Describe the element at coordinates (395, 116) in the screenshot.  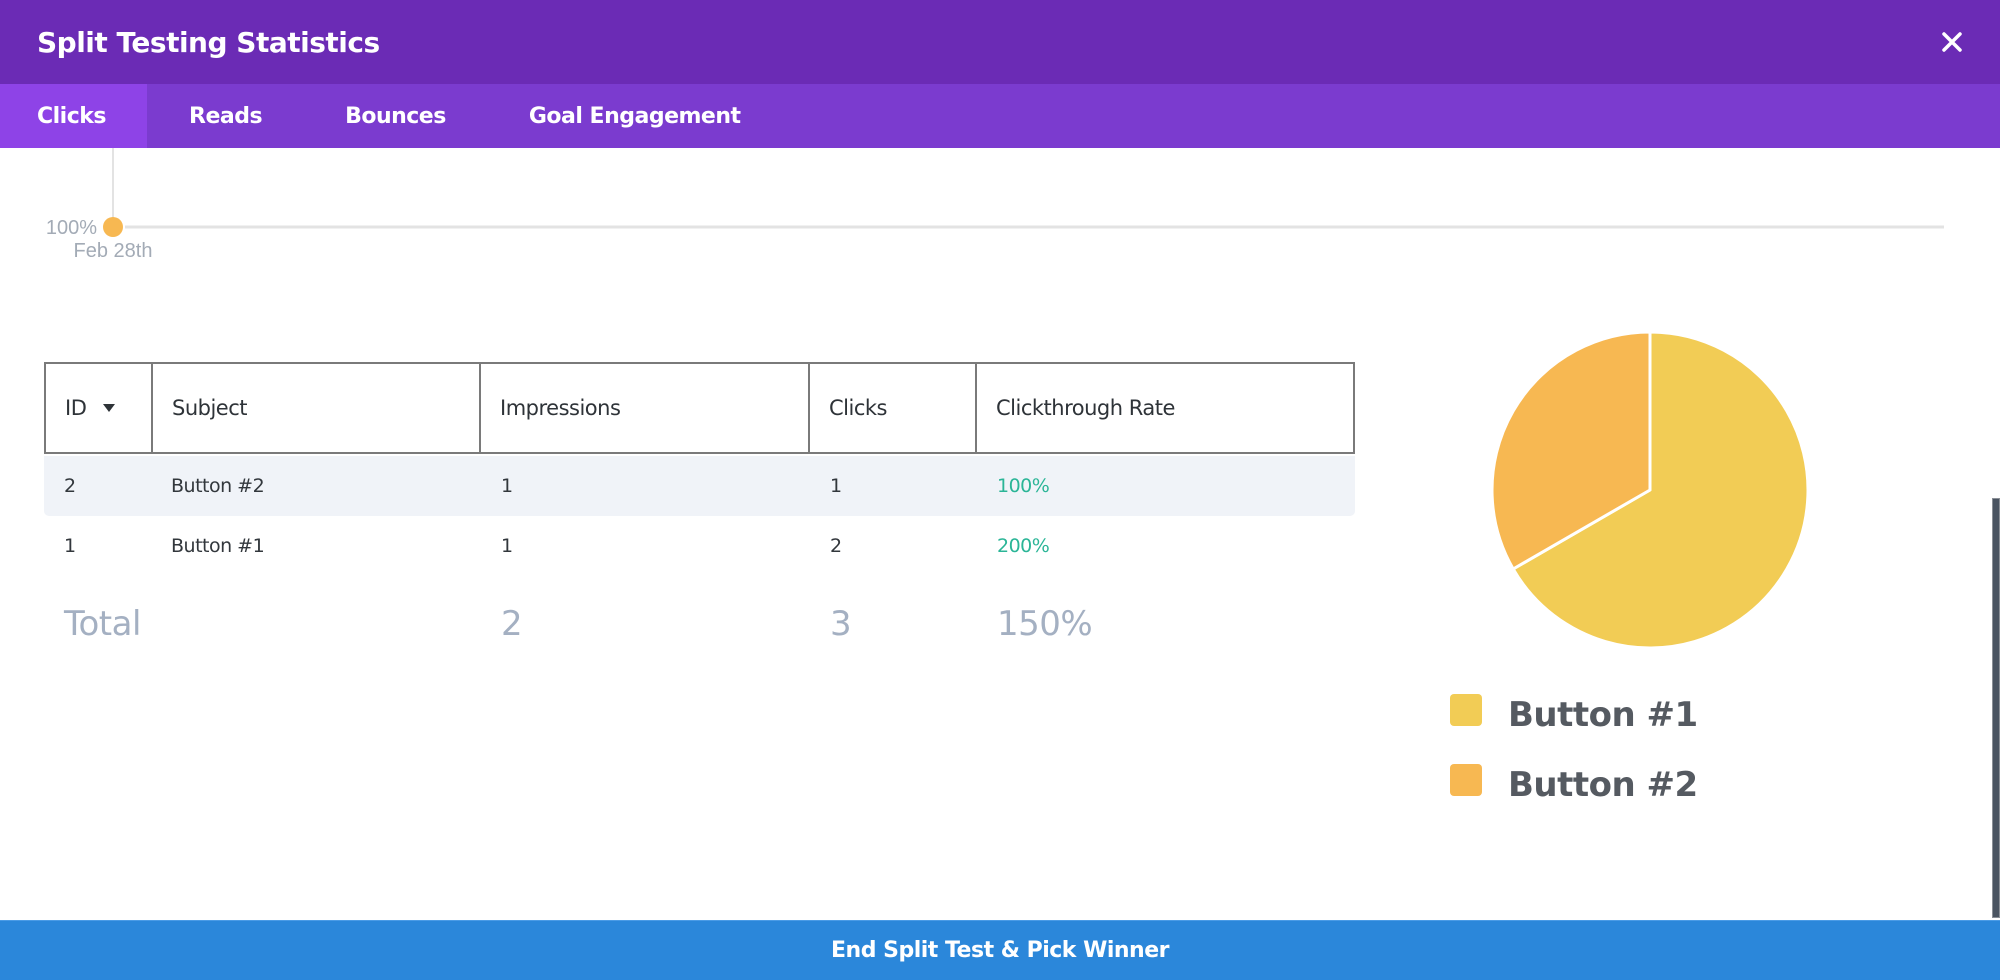
I see `tab-bounces: Bounces` at that location.